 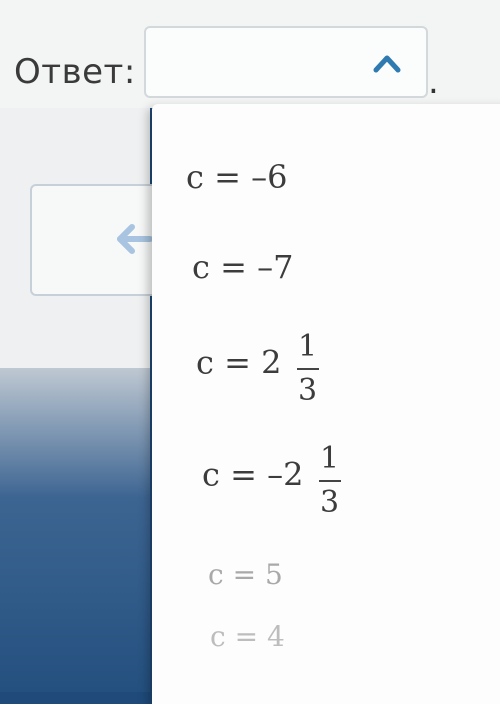 I want to click on option-item: c = 4, so click(x=247, y=636).